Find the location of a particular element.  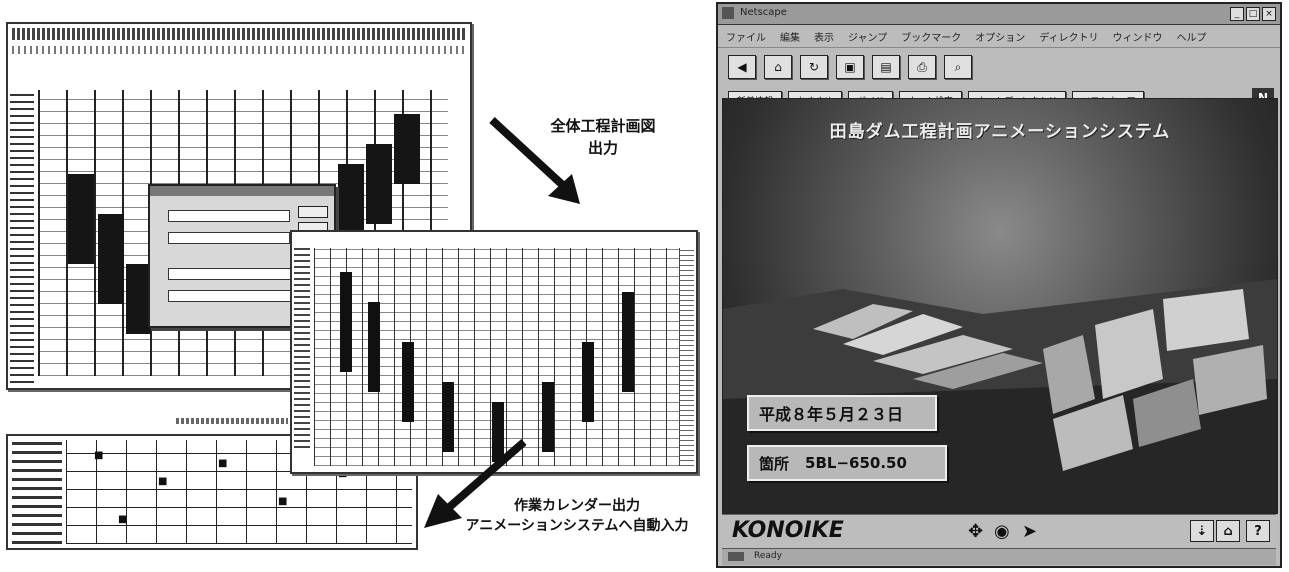

security-key-icon is located at coordinates (736, 556).